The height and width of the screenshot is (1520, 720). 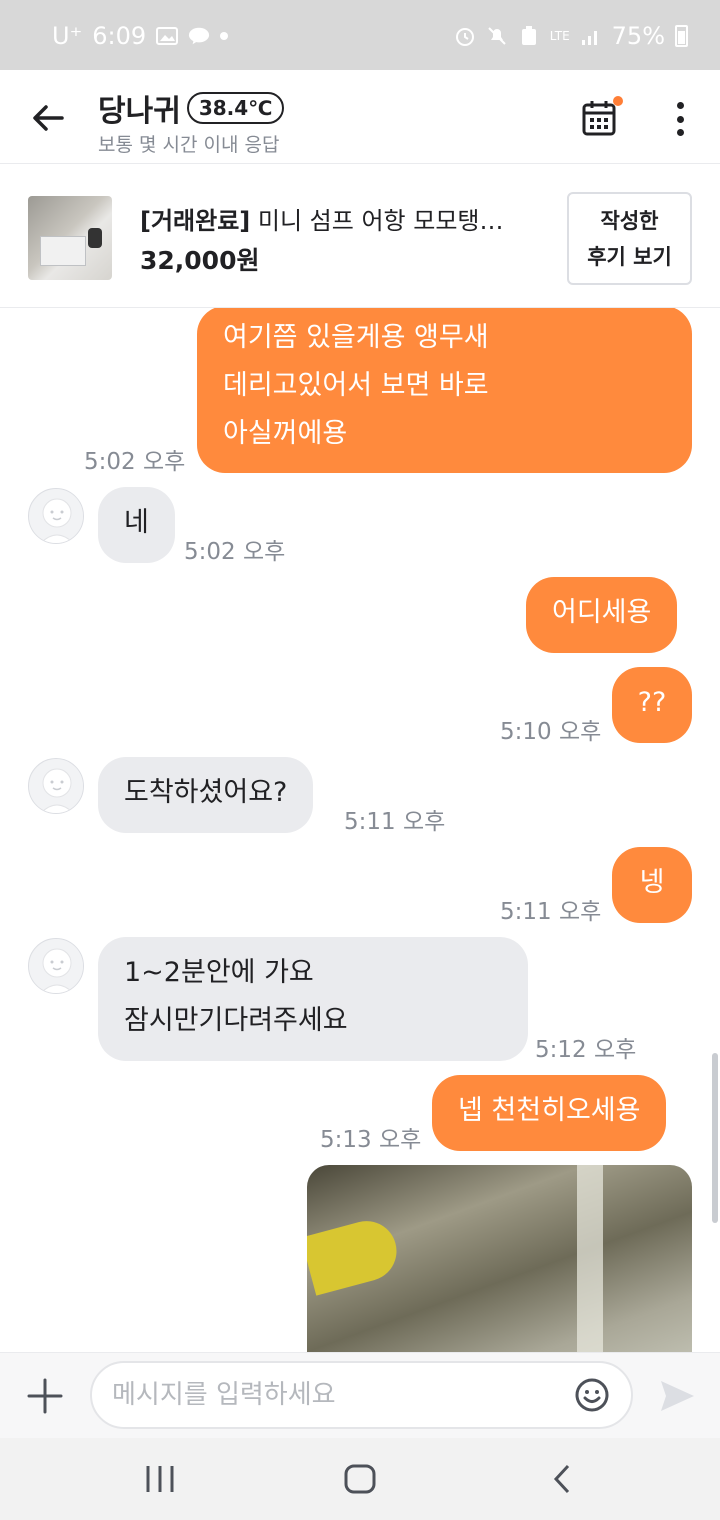 I want to click on signal-icon, so click(x=591, y=36).